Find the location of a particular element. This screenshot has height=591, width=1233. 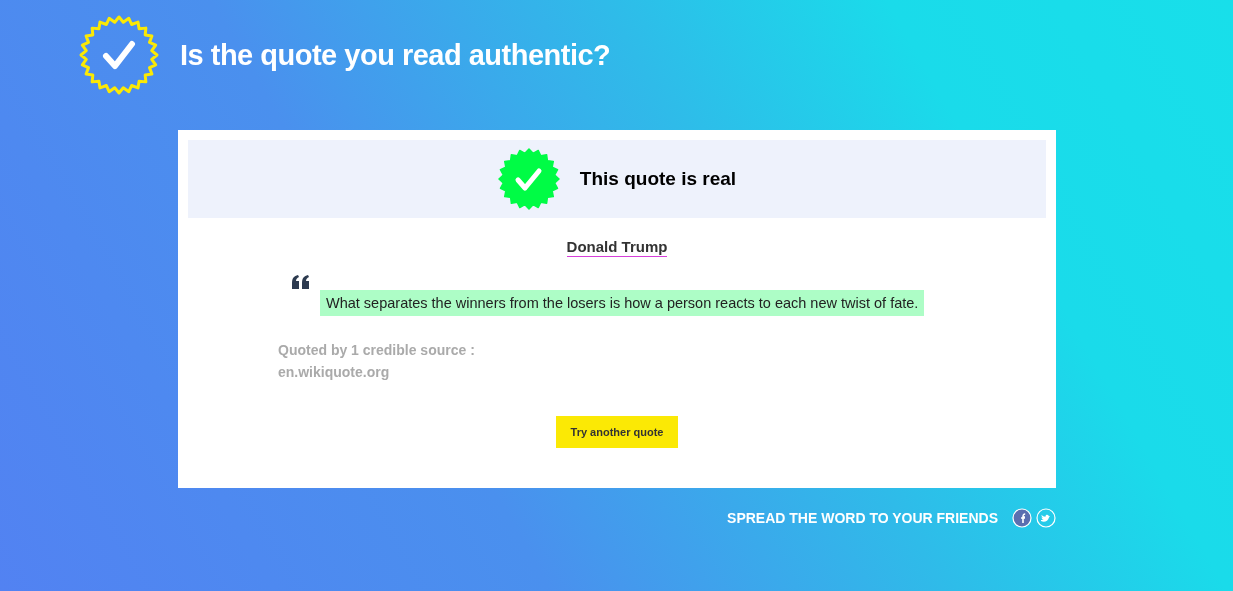

try-another-button: Try another quote is located at coordinates (617, 432).